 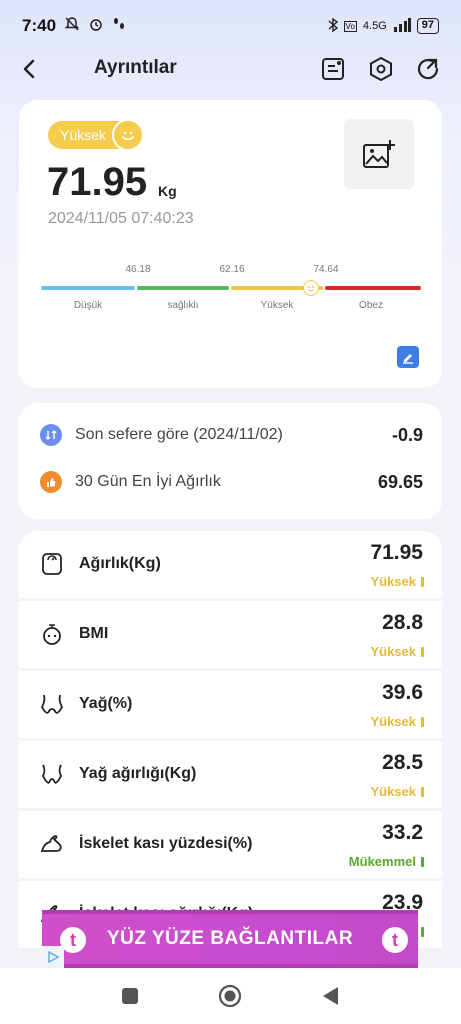 What do you see at coordinates (373, 288) in the screenshot?
I see `scale-segment-obese` at bounding box center [373, 288].